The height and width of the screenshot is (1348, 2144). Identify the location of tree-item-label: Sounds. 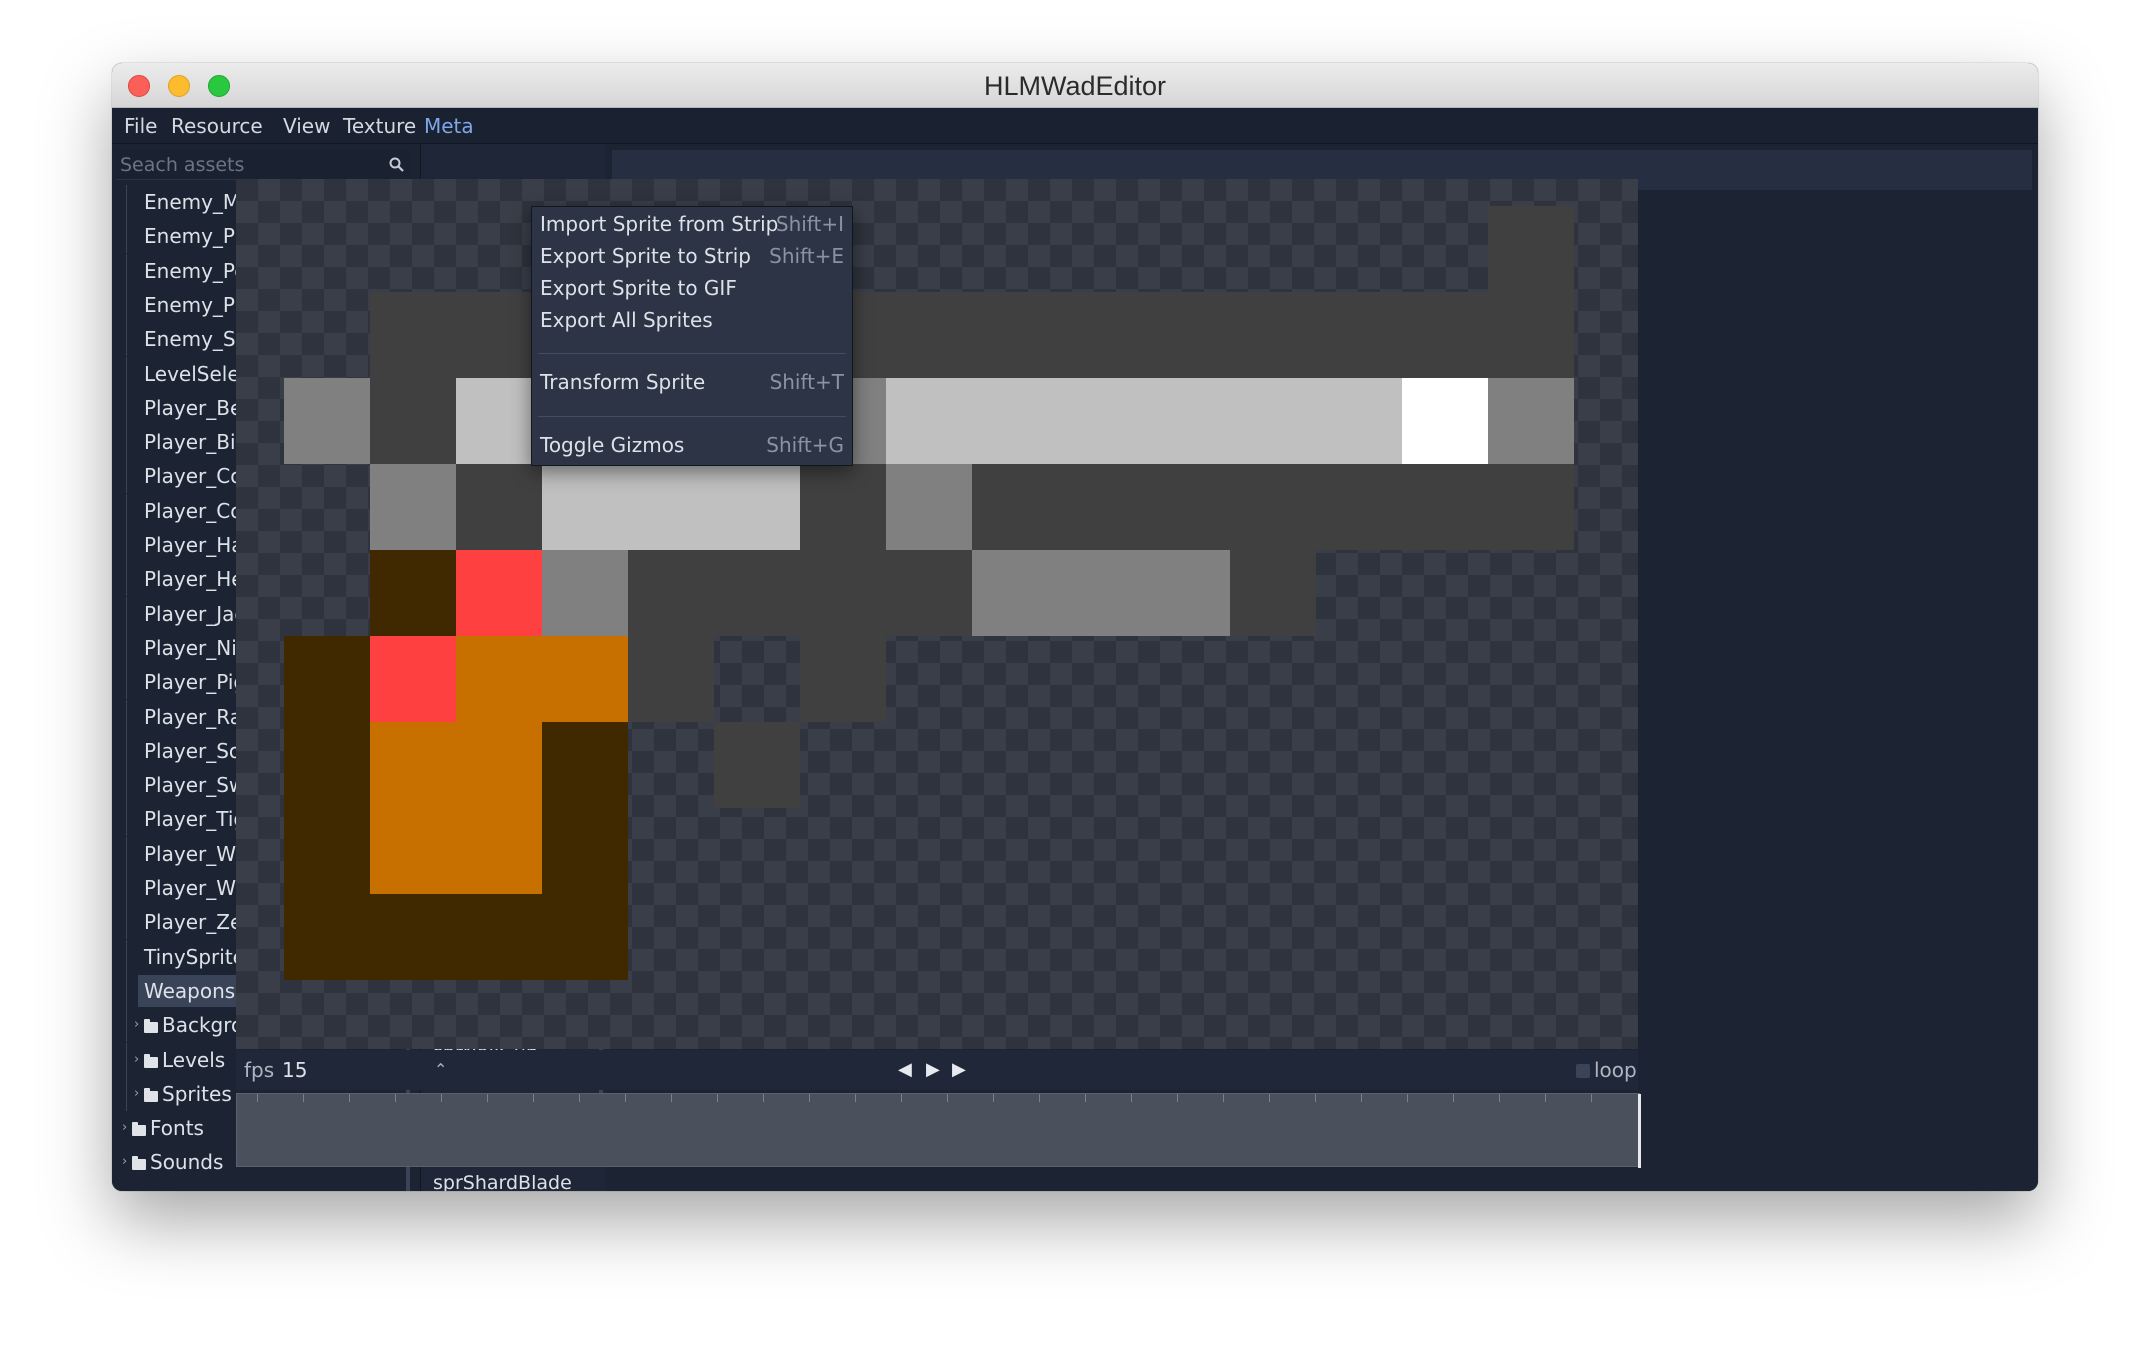
(187, 1162).